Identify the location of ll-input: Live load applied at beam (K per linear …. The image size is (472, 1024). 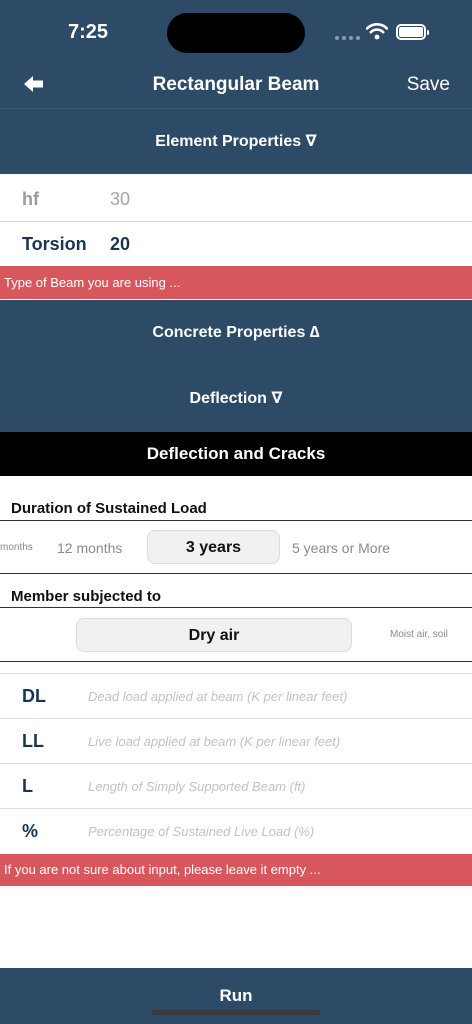
(214, 741).